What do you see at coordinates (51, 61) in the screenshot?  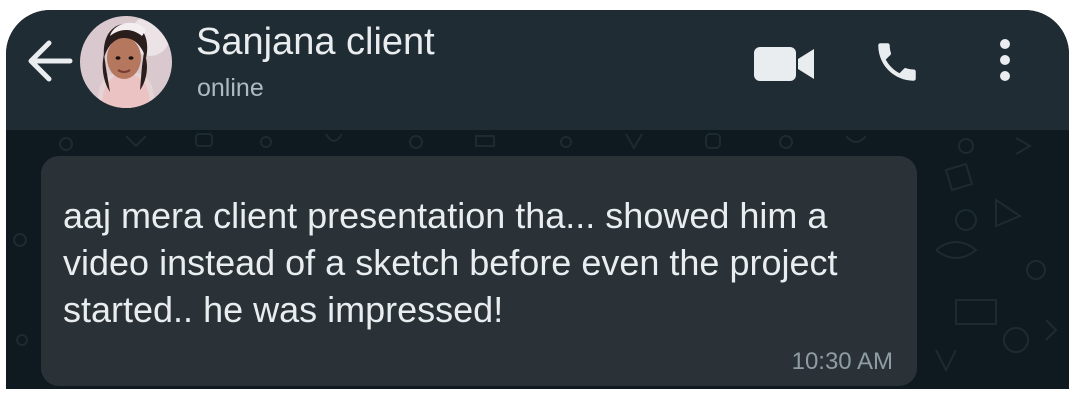 I see `back-arrow-icon` at bounding box center [51, 61].